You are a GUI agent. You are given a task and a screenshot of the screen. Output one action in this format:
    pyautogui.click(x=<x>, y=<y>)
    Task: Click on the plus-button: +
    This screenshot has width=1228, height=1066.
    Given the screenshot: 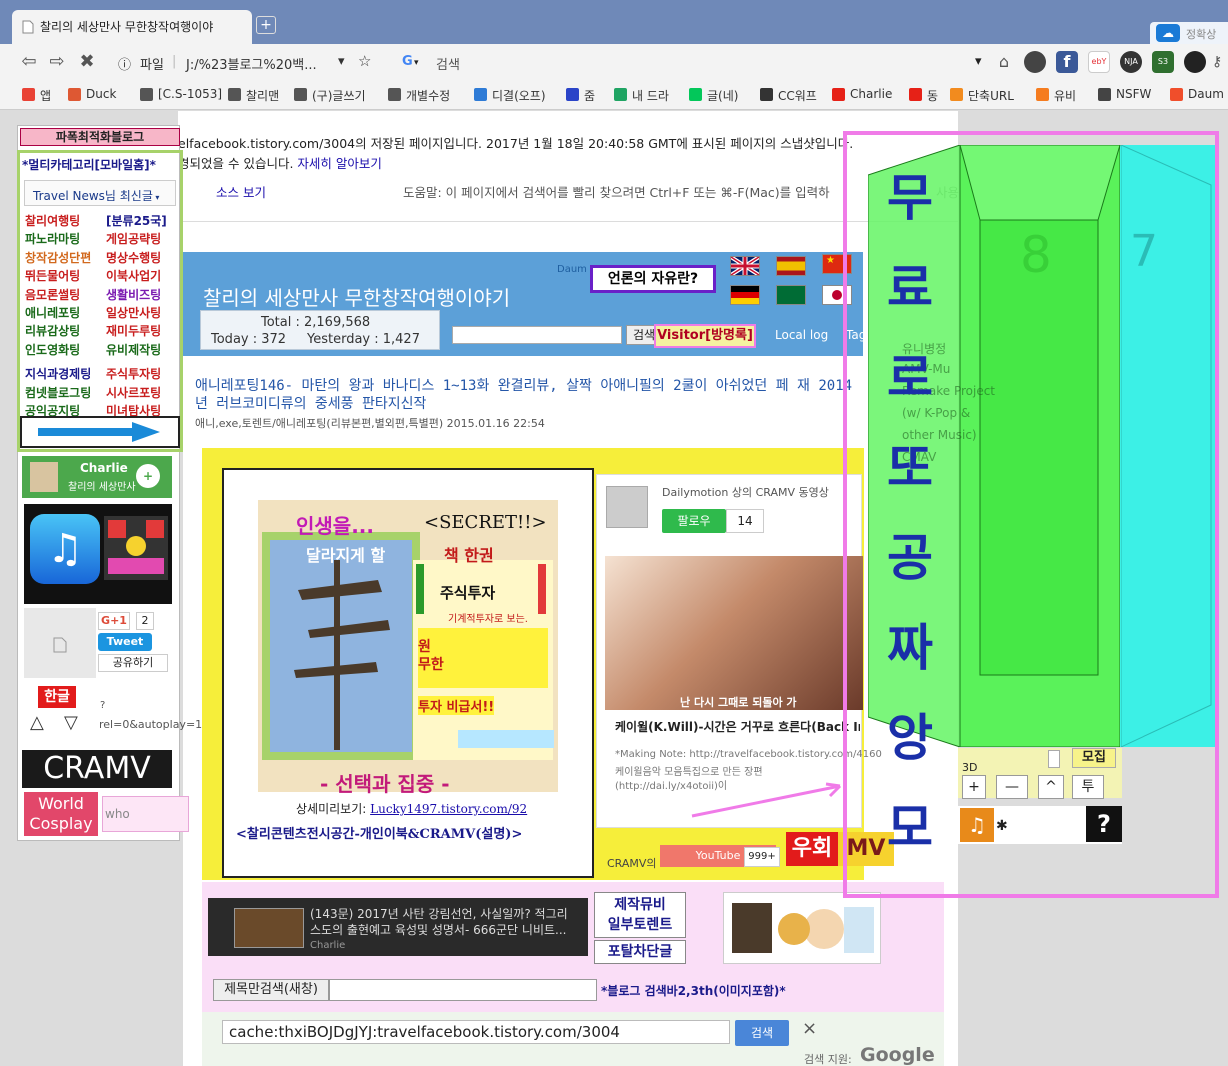 What is the action you would take?
    pyautogui.click(x=974, y=787)
    